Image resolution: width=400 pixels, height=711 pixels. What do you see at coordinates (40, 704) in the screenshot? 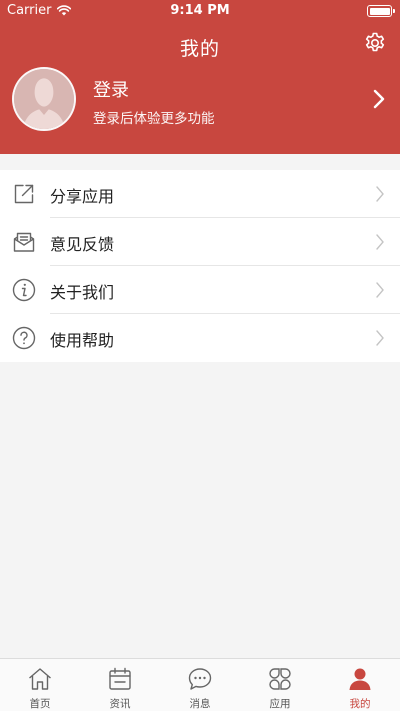
I see `tab-label: 首页` at bounding box center [40, 704].